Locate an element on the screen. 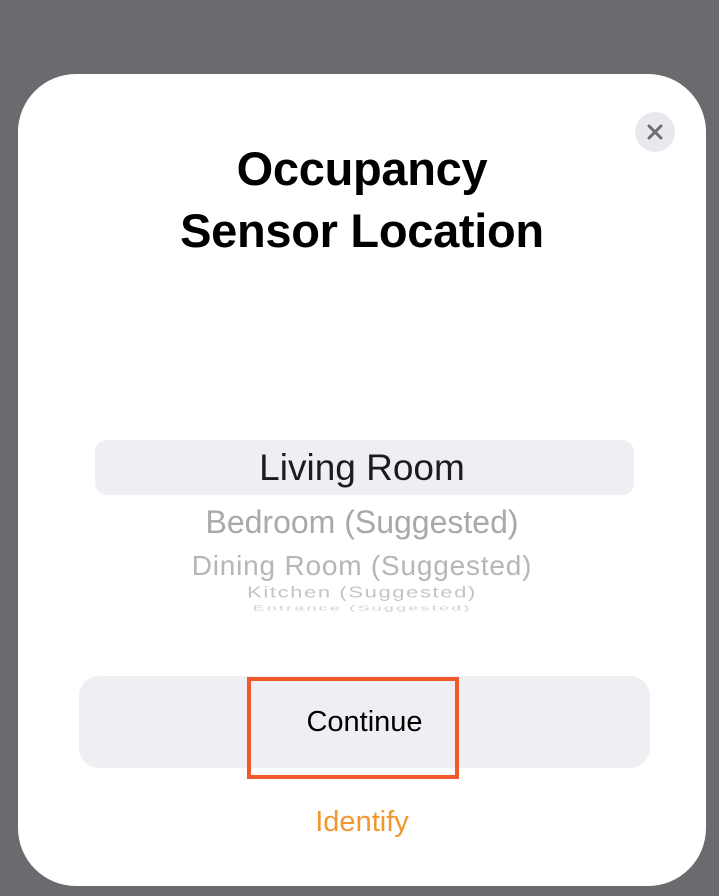 The width and height of the screenshot is (719, 896). continue-button: Continue is located at coordinates (364, 722).